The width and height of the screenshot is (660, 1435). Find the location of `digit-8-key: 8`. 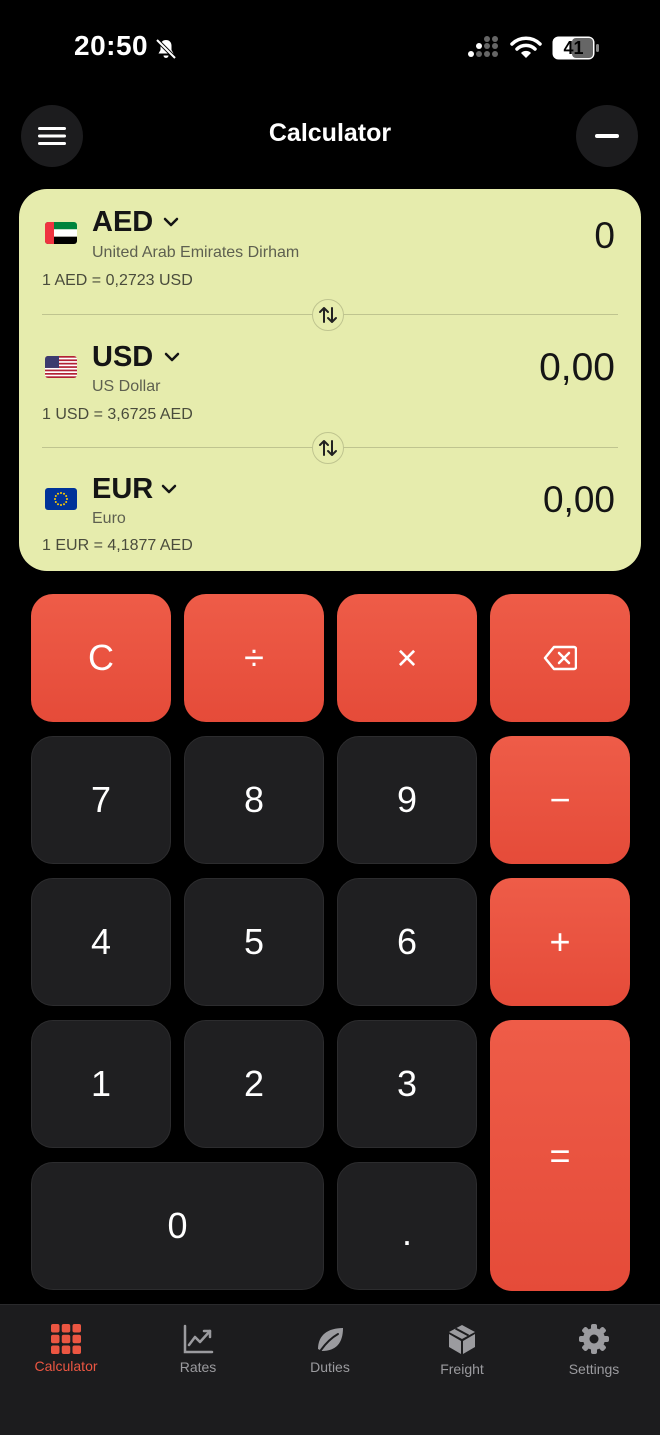

digit-8-key: 8 is located at coordinates (254, 800).